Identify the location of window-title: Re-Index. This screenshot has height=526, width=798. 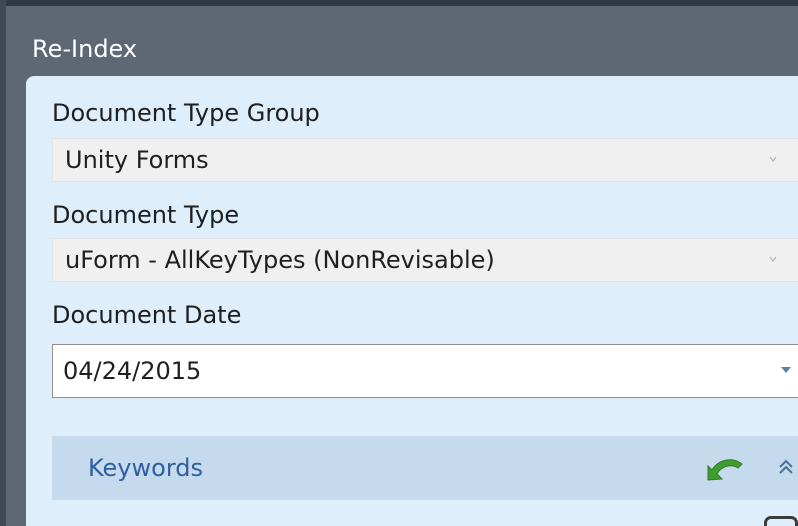
(85, 49).